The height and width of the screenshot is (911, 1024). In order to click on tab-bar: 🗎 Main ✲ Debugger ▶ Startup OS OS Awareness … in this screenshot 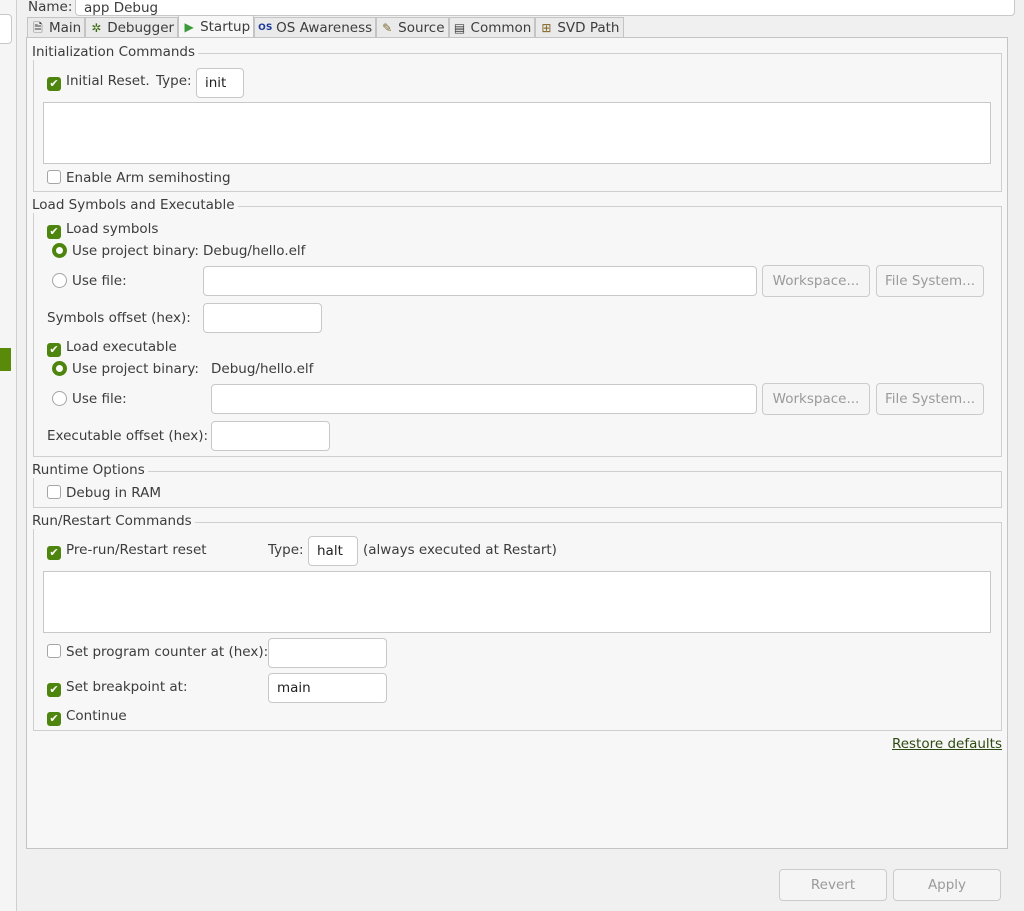, I will do `click(325, 26)`.